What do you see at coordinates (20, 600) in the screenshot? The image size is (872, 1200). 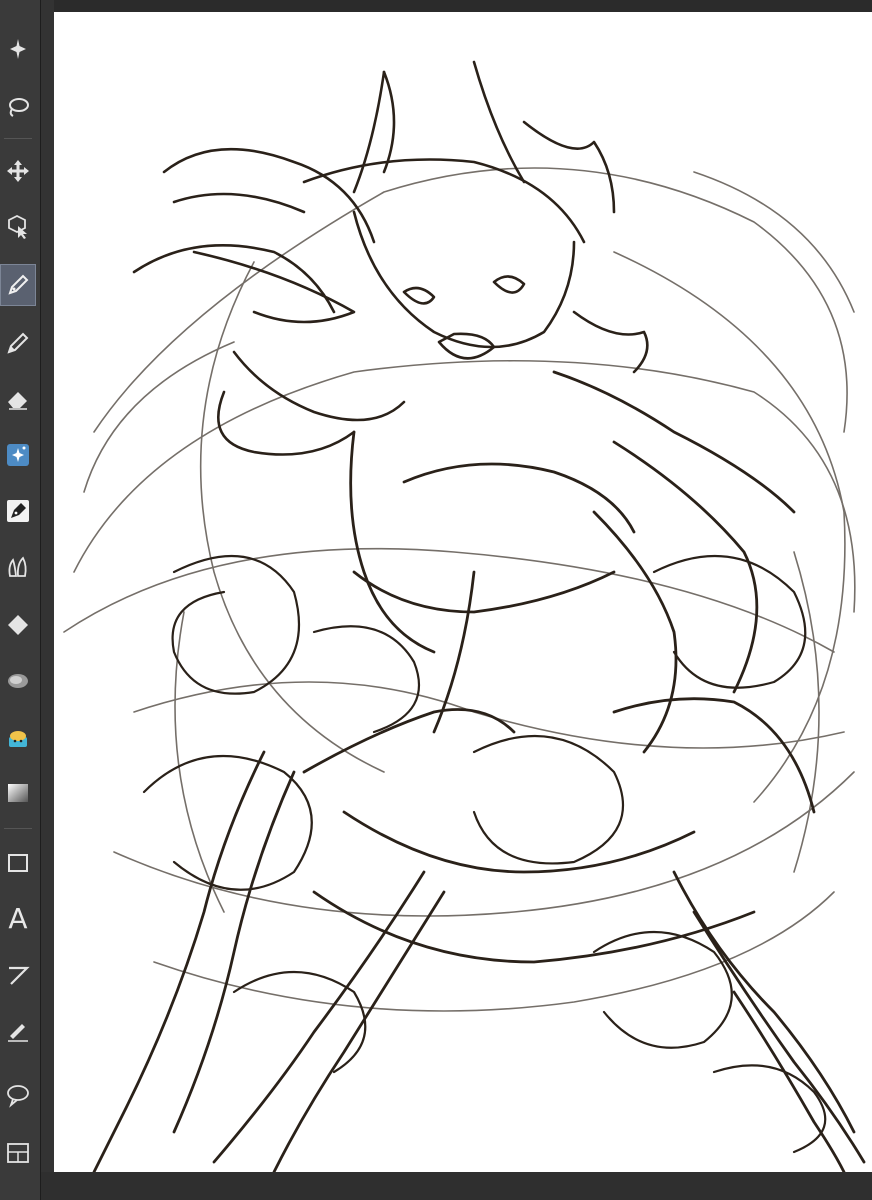 I see `tool-palette: A` at bounding box center [20, 600].